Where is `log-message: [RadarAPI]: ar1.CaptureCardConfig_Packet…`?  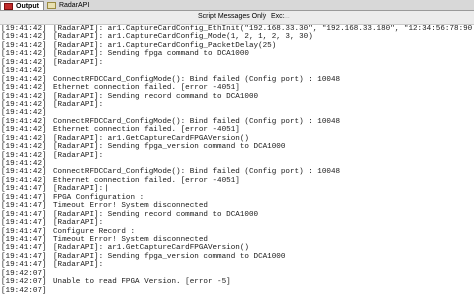 log-message: [RadarAPI]: ar1.CaptureCardConfig_Packet… is located at coordinates (165, 45).